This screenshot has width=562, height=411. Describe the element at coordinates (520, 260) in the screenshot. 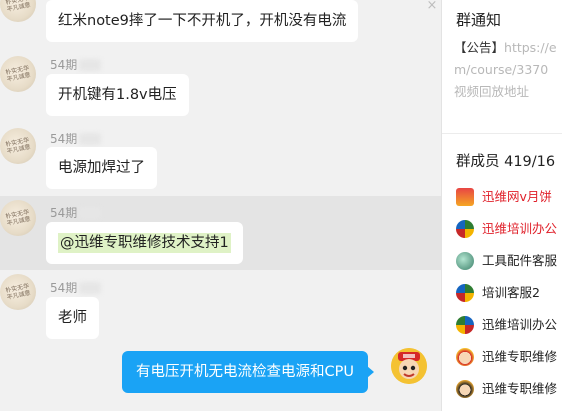

I see `member-name: 工具配件客服` at that location.